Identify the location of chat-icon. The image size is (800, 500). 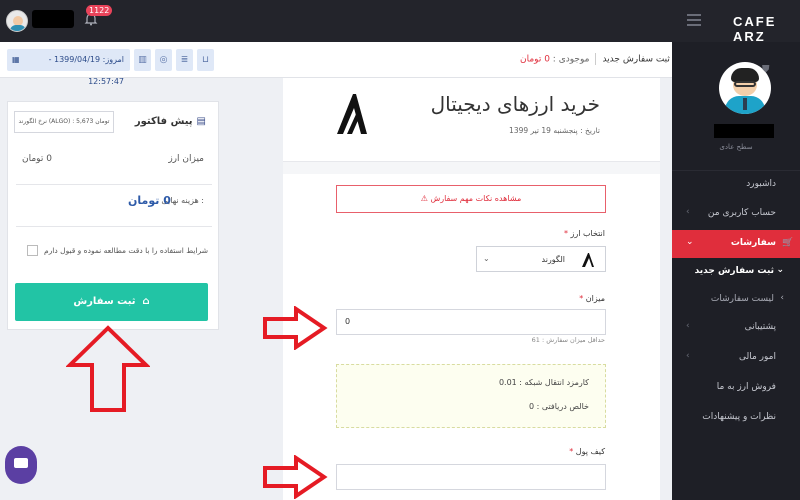
(21, 463).